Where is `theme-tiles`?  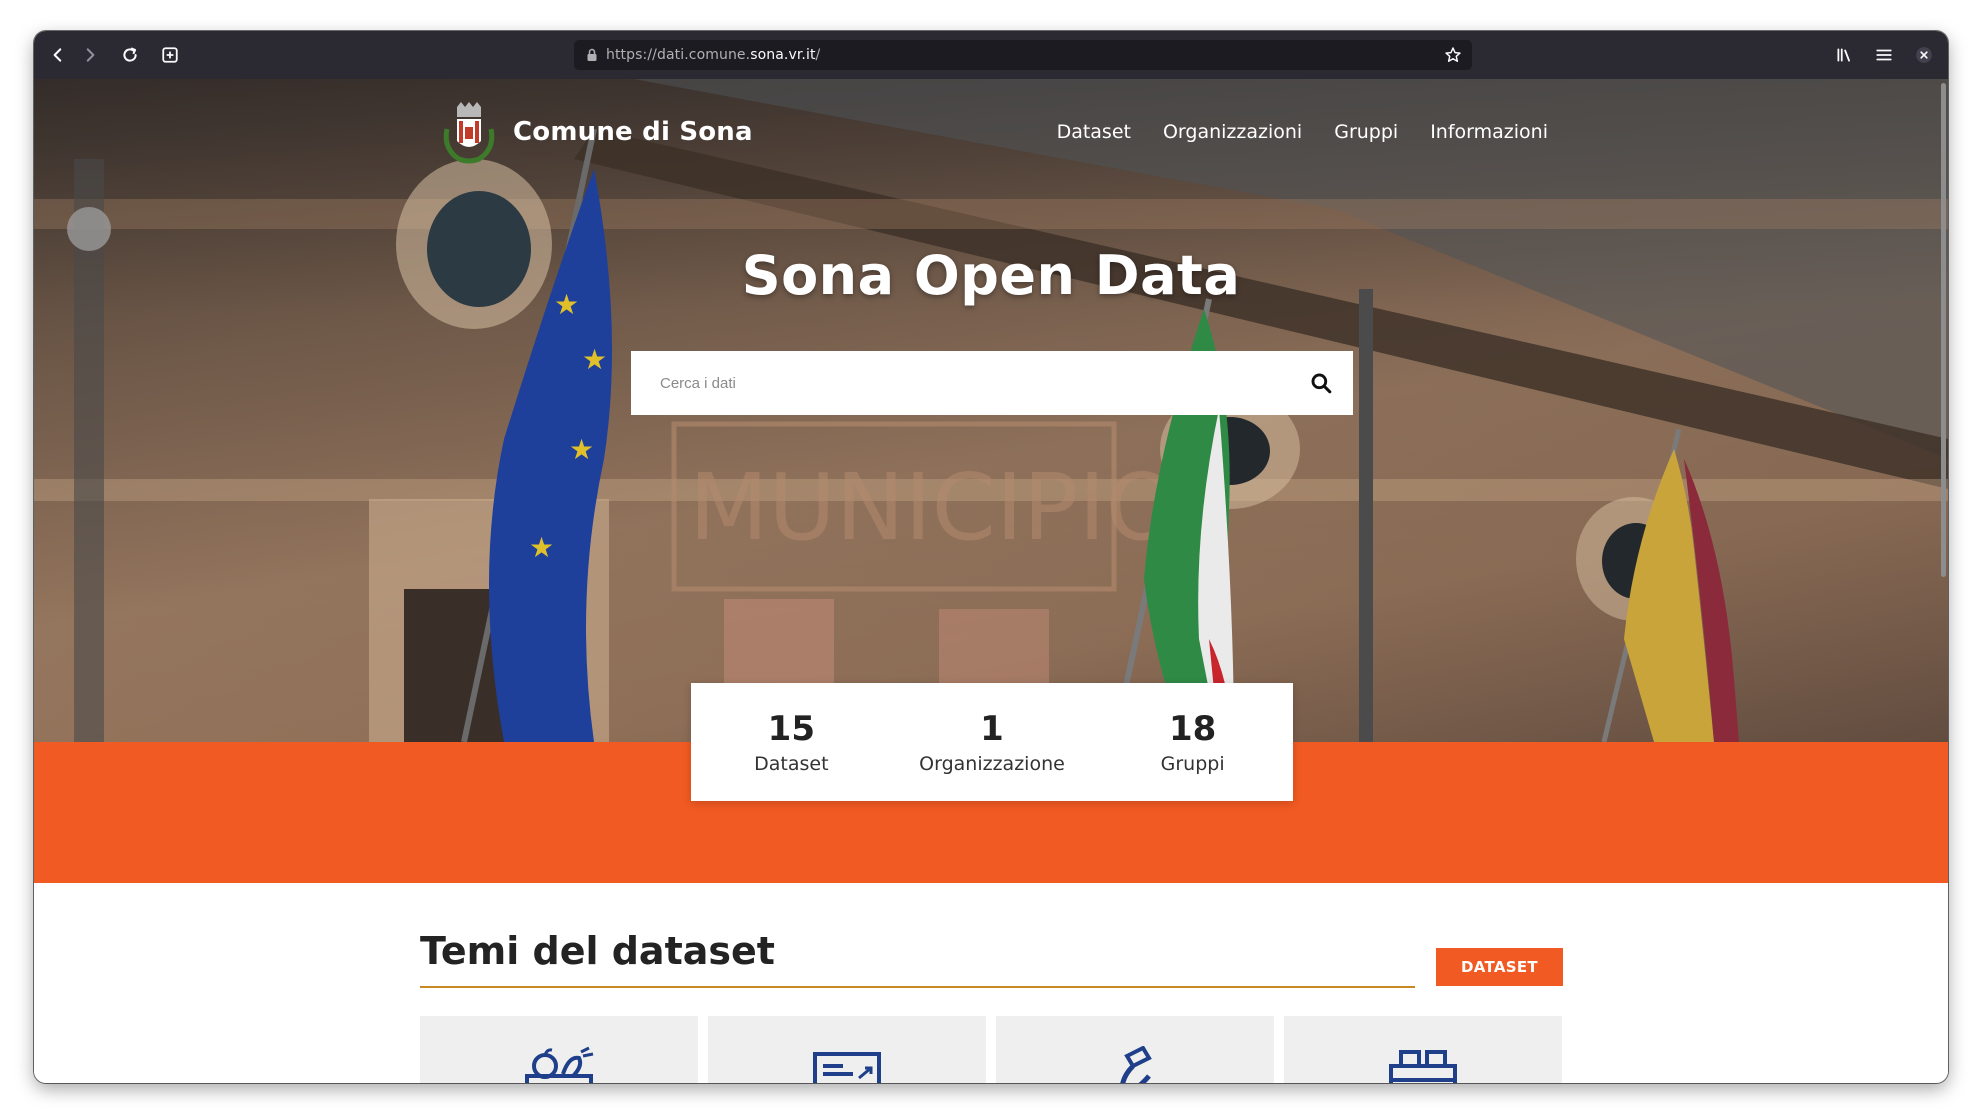
theme-tiles is located at coordinates (991, 1049).